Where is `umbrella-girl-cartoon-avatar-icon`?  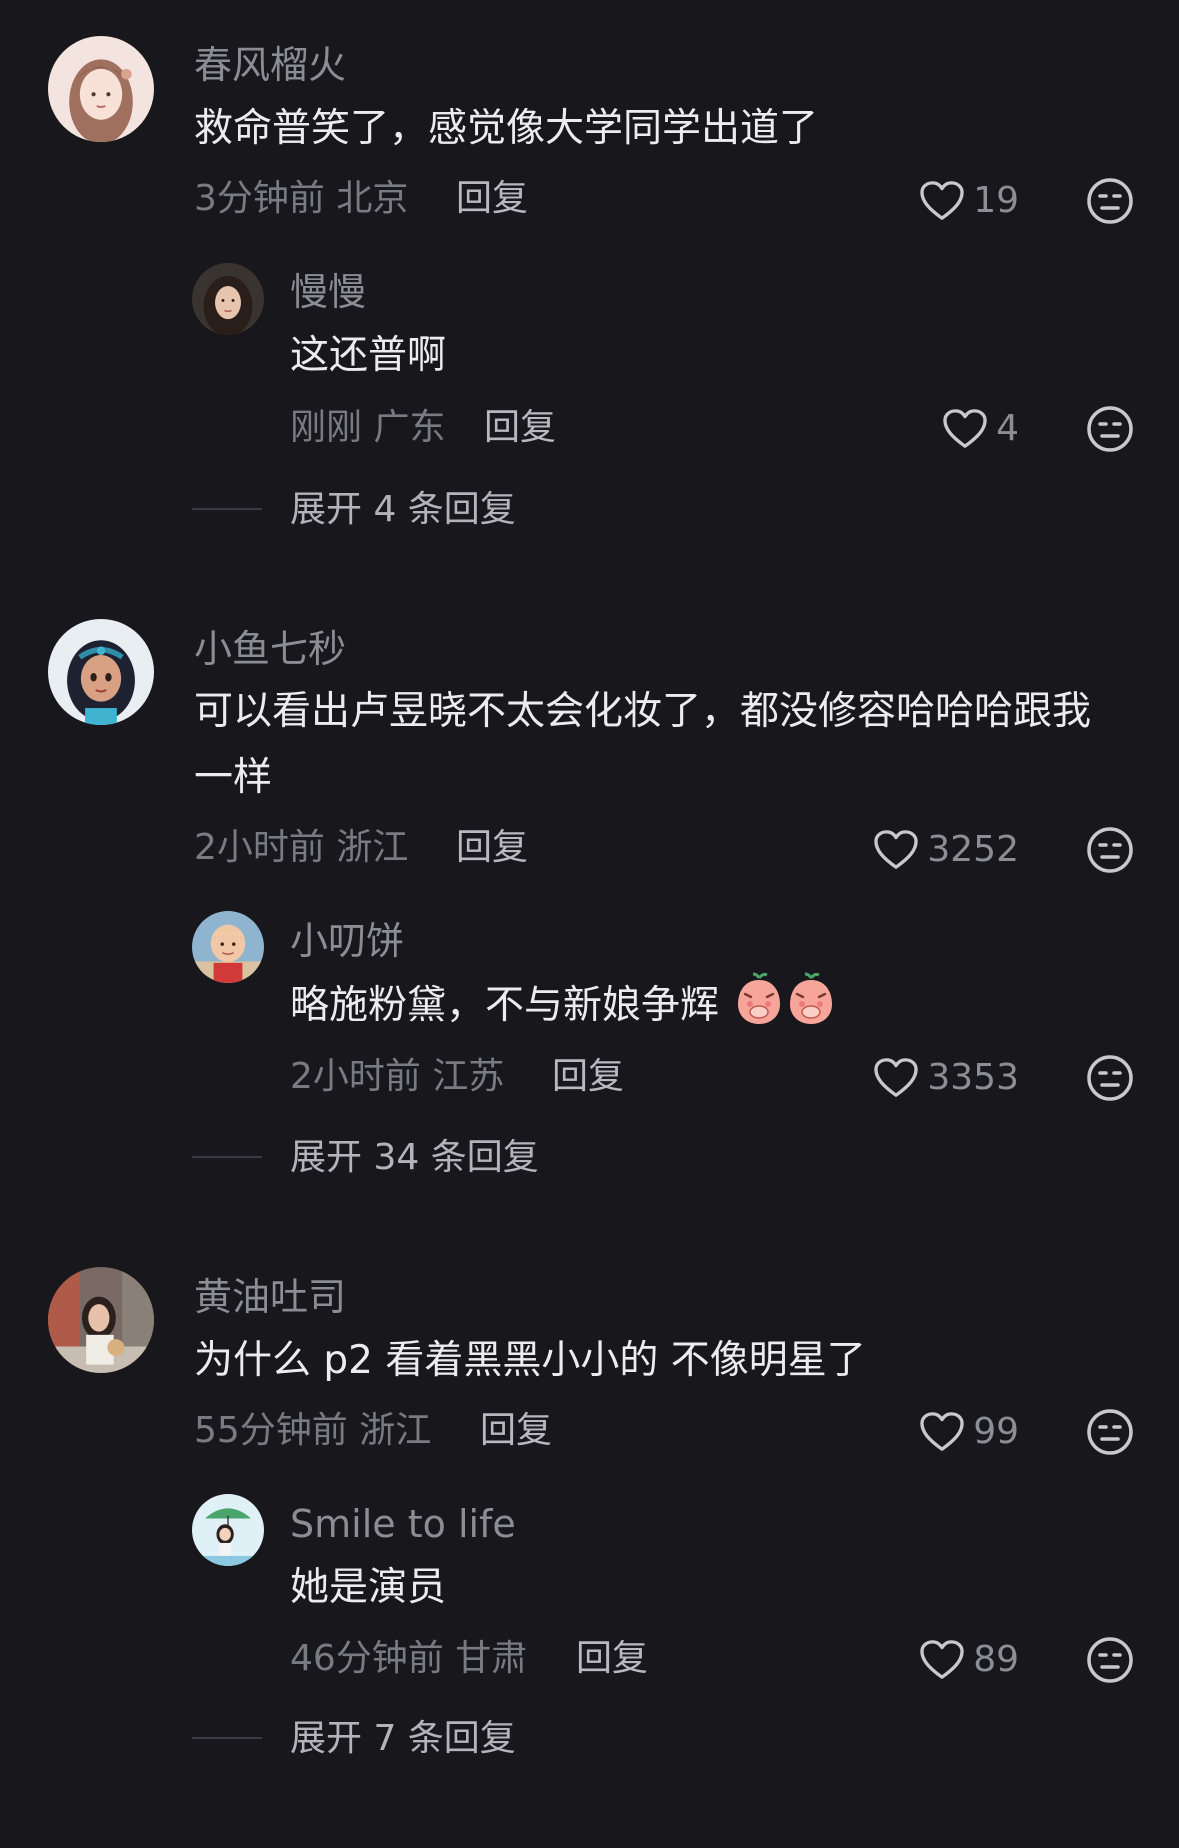
umbrella-girl-cartoon-avatar-icon is located at coordinates (228, 1530).